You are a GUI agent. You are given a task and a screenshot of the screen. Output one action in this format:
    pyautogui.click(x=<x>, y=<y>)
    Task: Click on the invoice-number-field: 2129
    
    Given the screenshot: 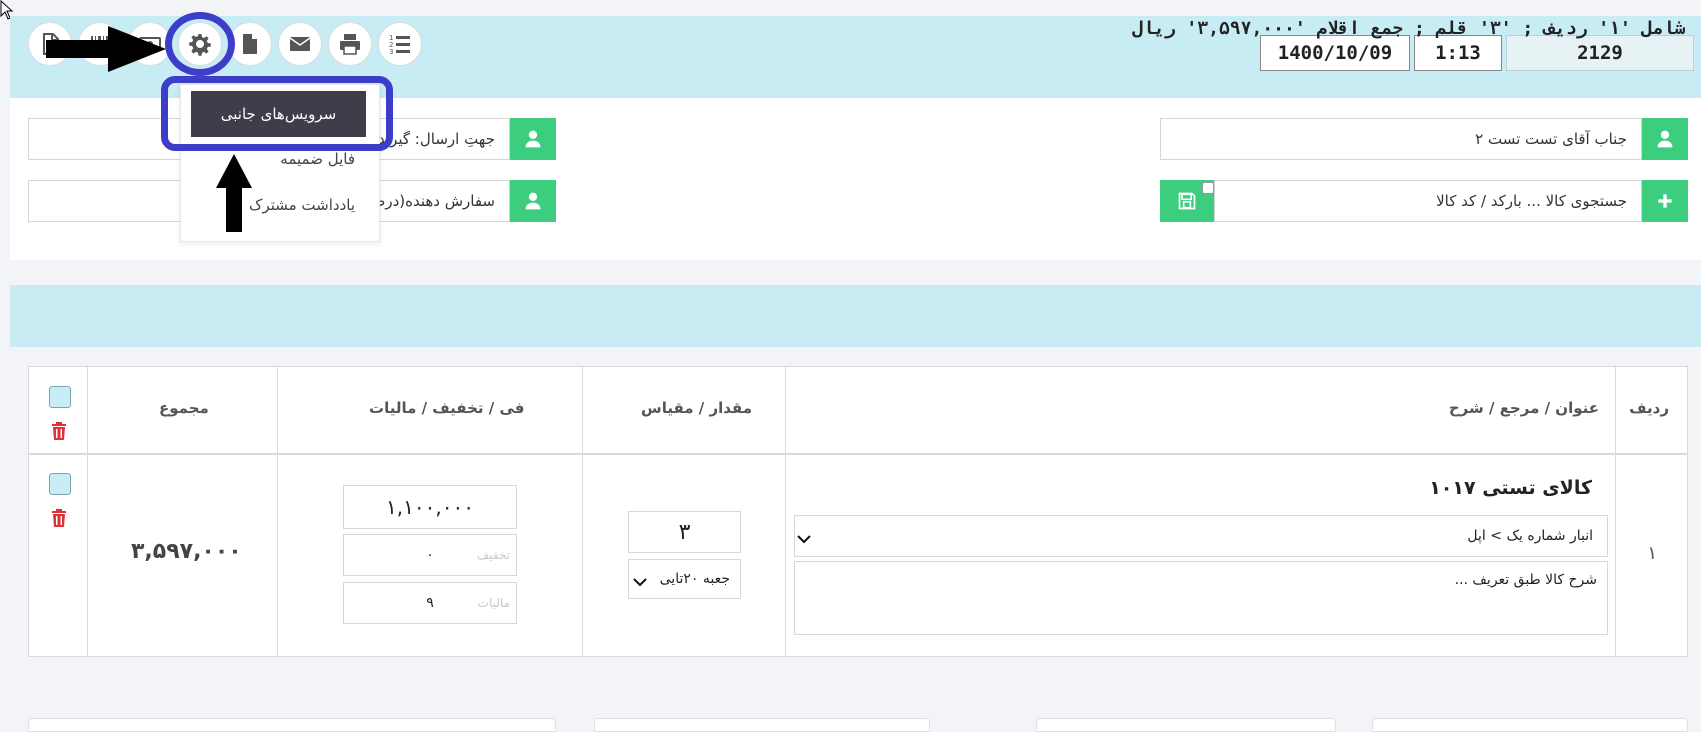 What is the action you would take?
    pyautogui.click(x=1600, y=53)
    